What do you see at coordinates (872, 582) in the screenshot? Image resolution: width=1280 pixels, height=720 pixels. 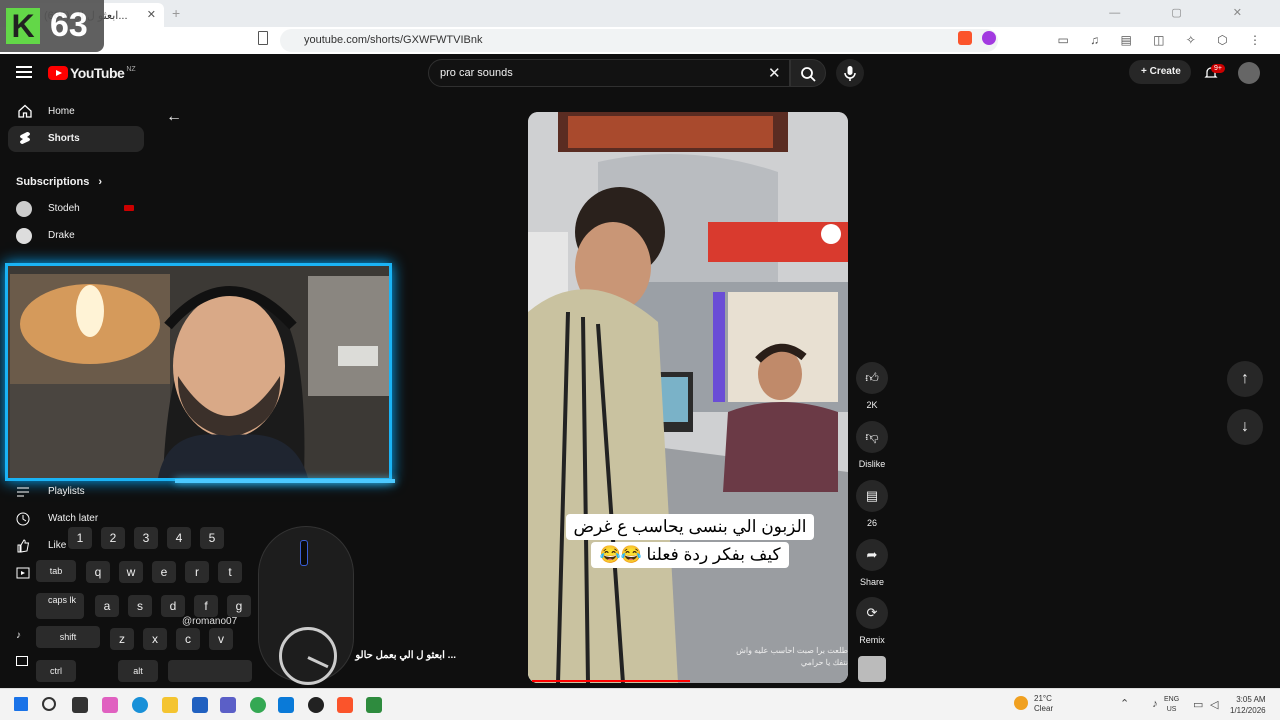 I see `share-label: Share` at bounding box center [872, 582].